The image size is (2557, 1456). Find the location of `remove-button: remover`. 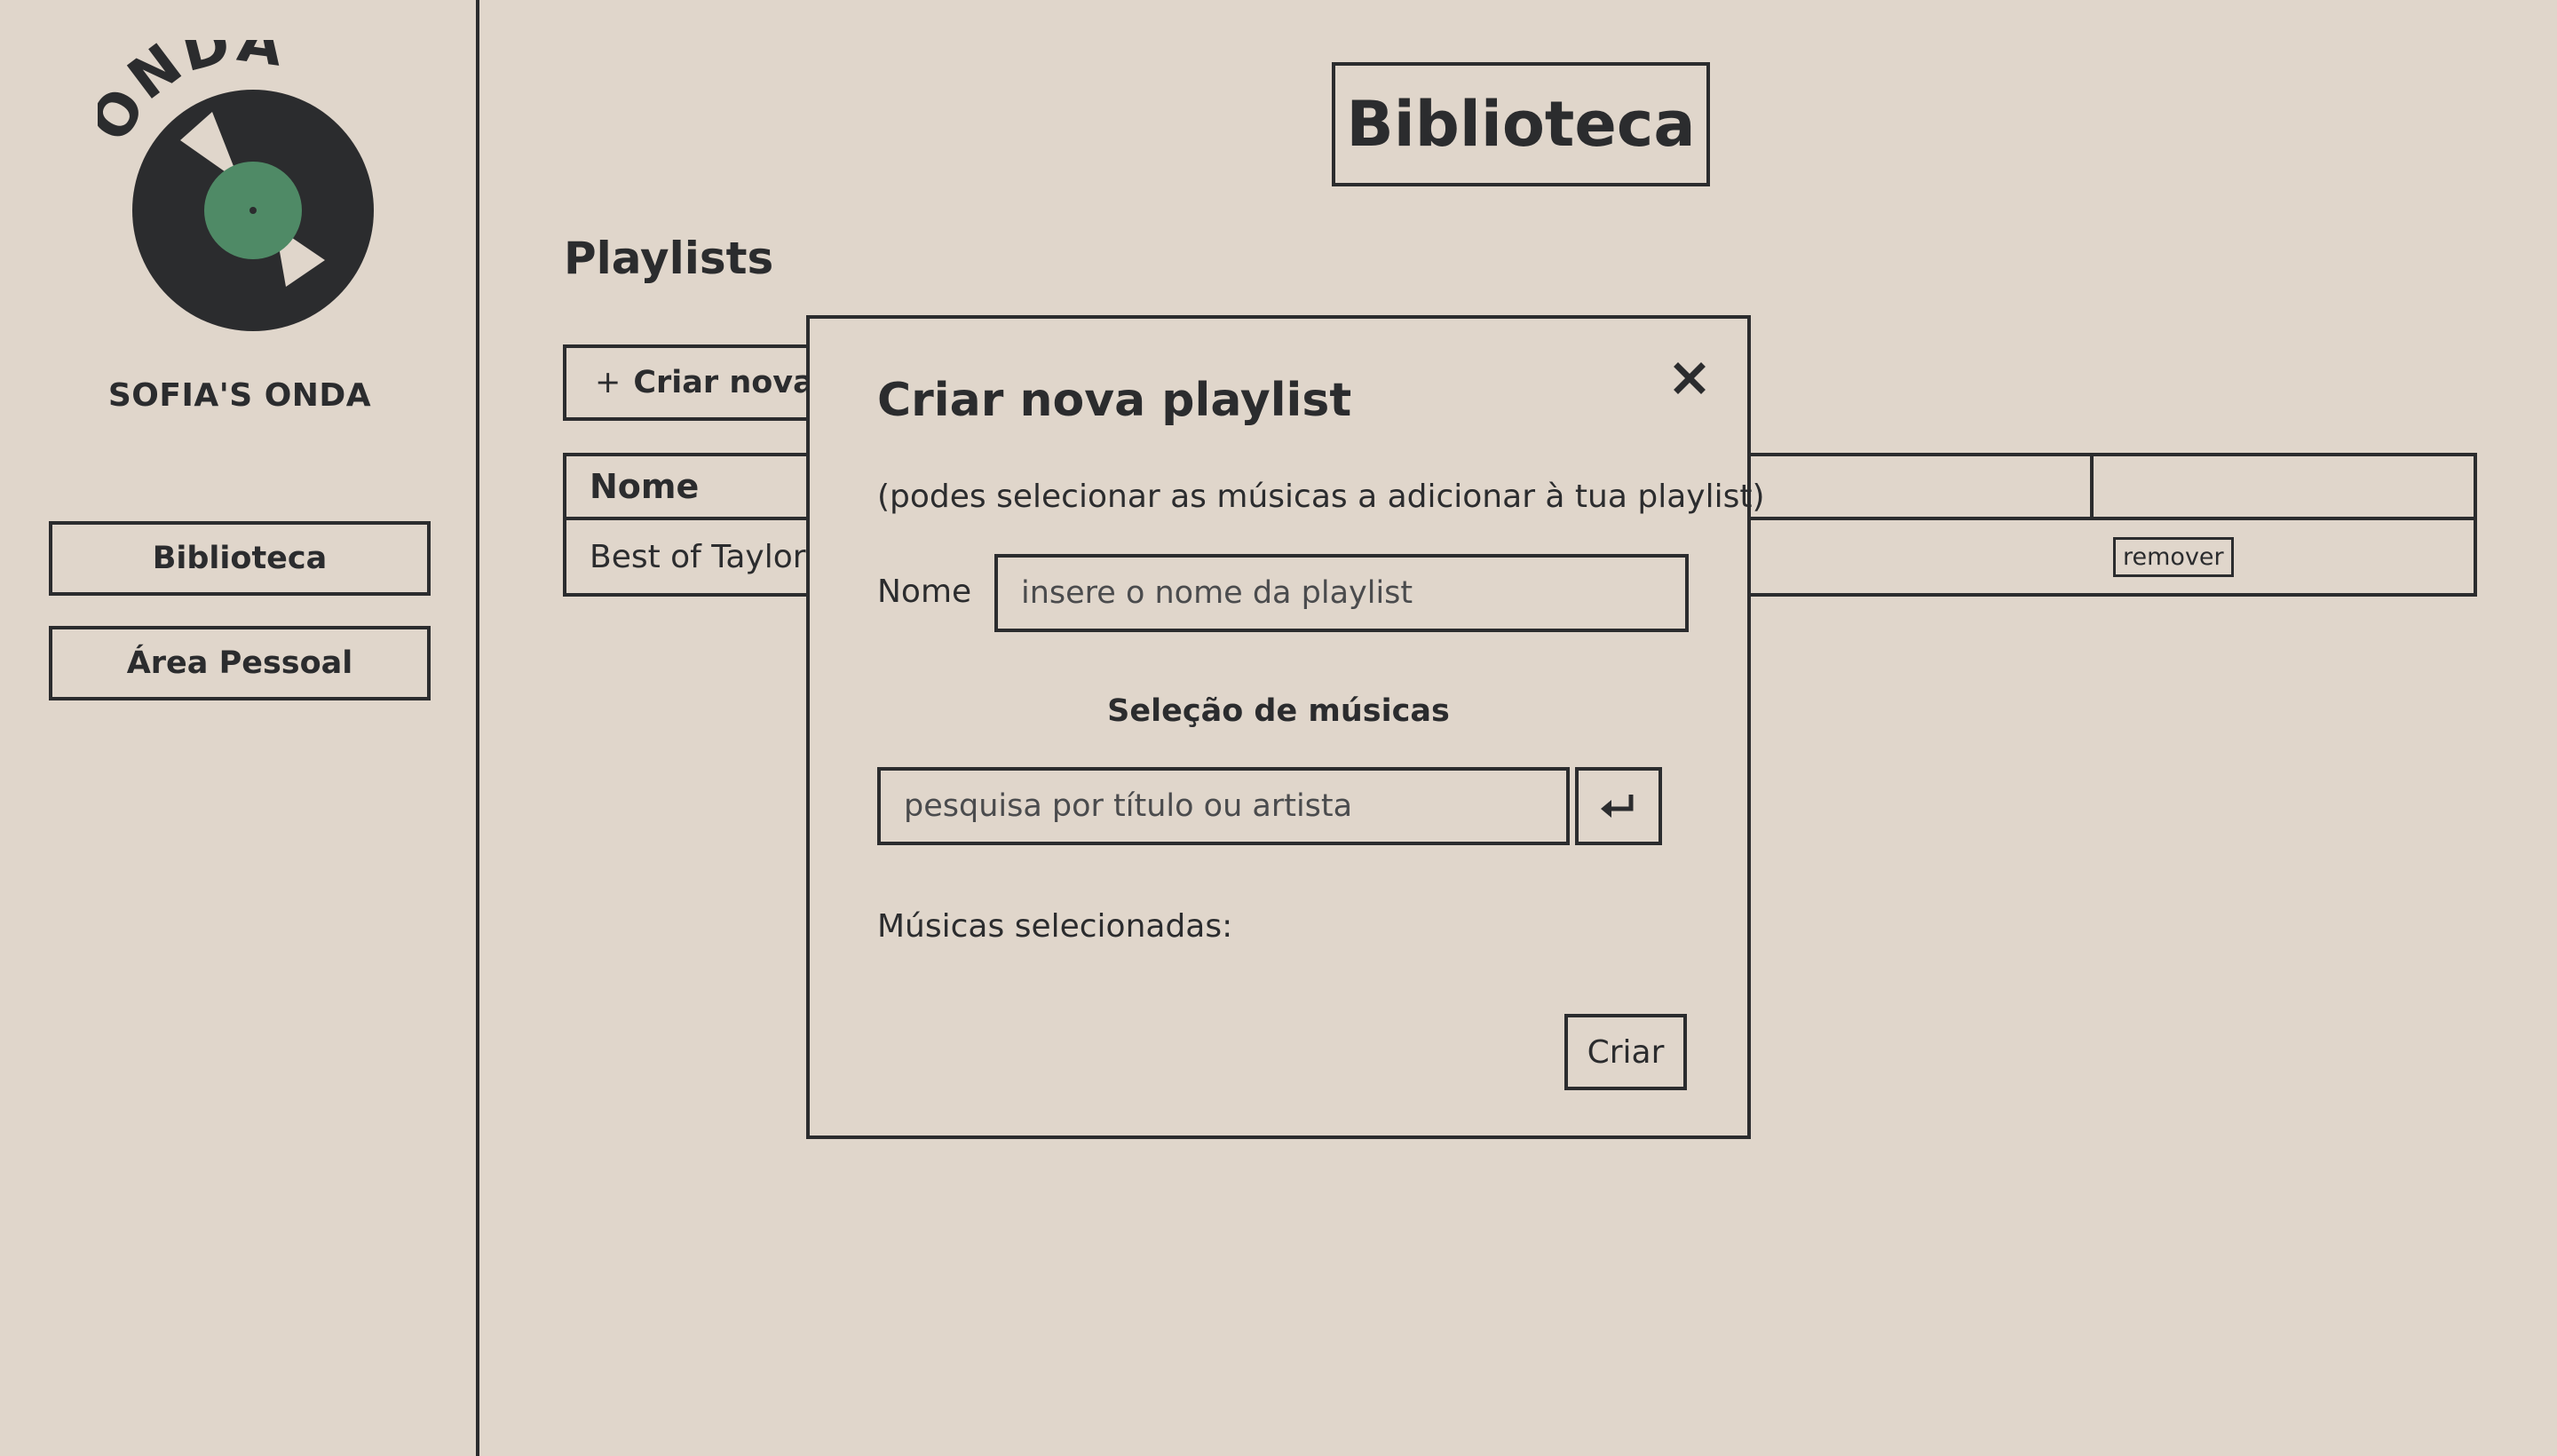

remove-button: remover is located at coordinates (2173, 556).